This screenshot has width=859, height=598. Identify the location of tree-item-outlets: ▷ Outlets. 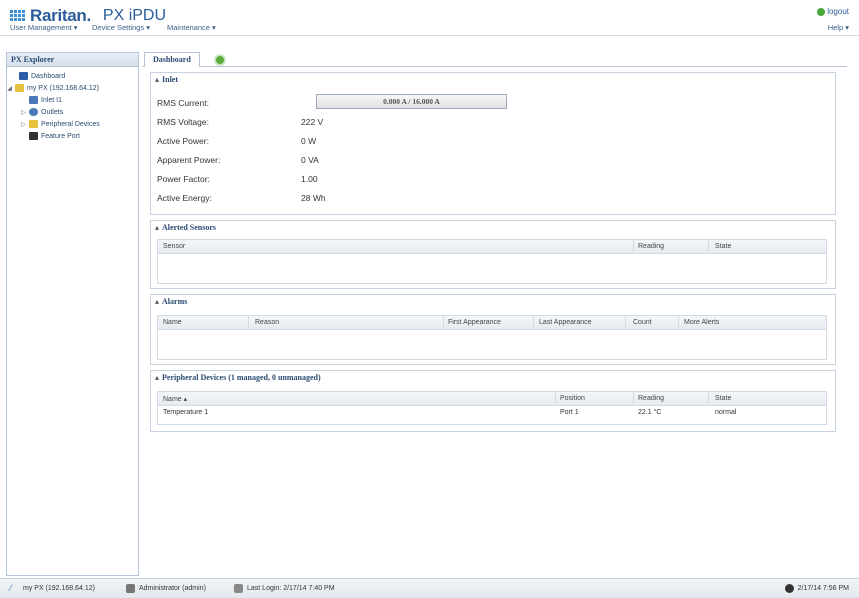
(42, 112).